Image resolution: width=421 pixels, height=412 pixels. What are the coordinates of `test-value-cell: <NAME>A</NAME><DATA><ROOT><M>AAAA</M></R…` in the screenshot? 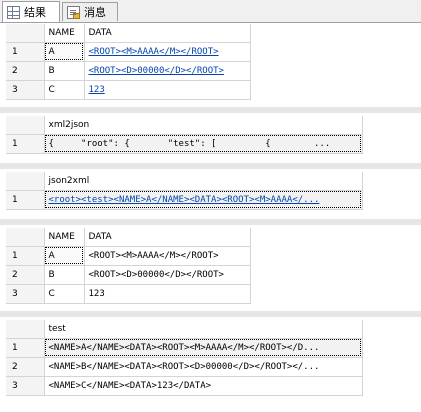 It's located at (203, 348).